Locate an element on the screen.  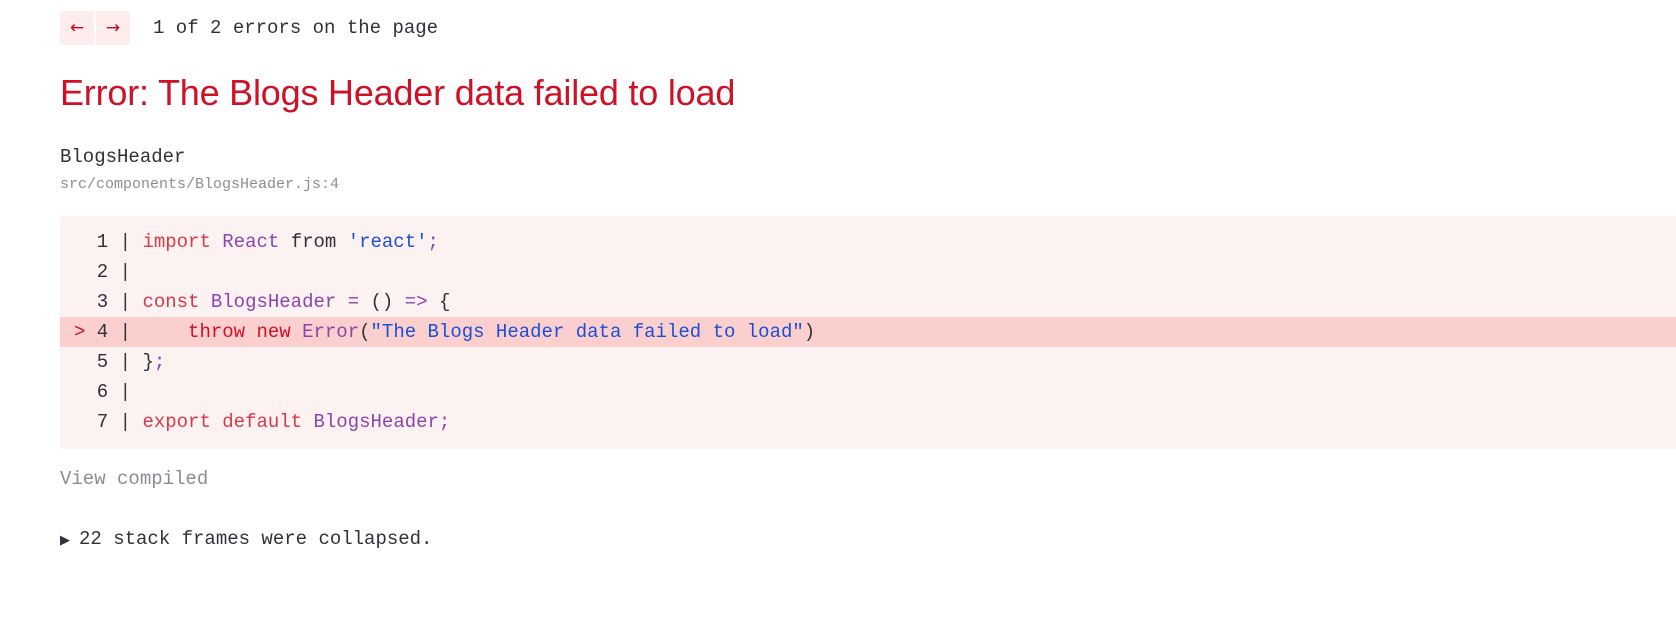
code-line-number: 4 is located at coordinates (102, 332).